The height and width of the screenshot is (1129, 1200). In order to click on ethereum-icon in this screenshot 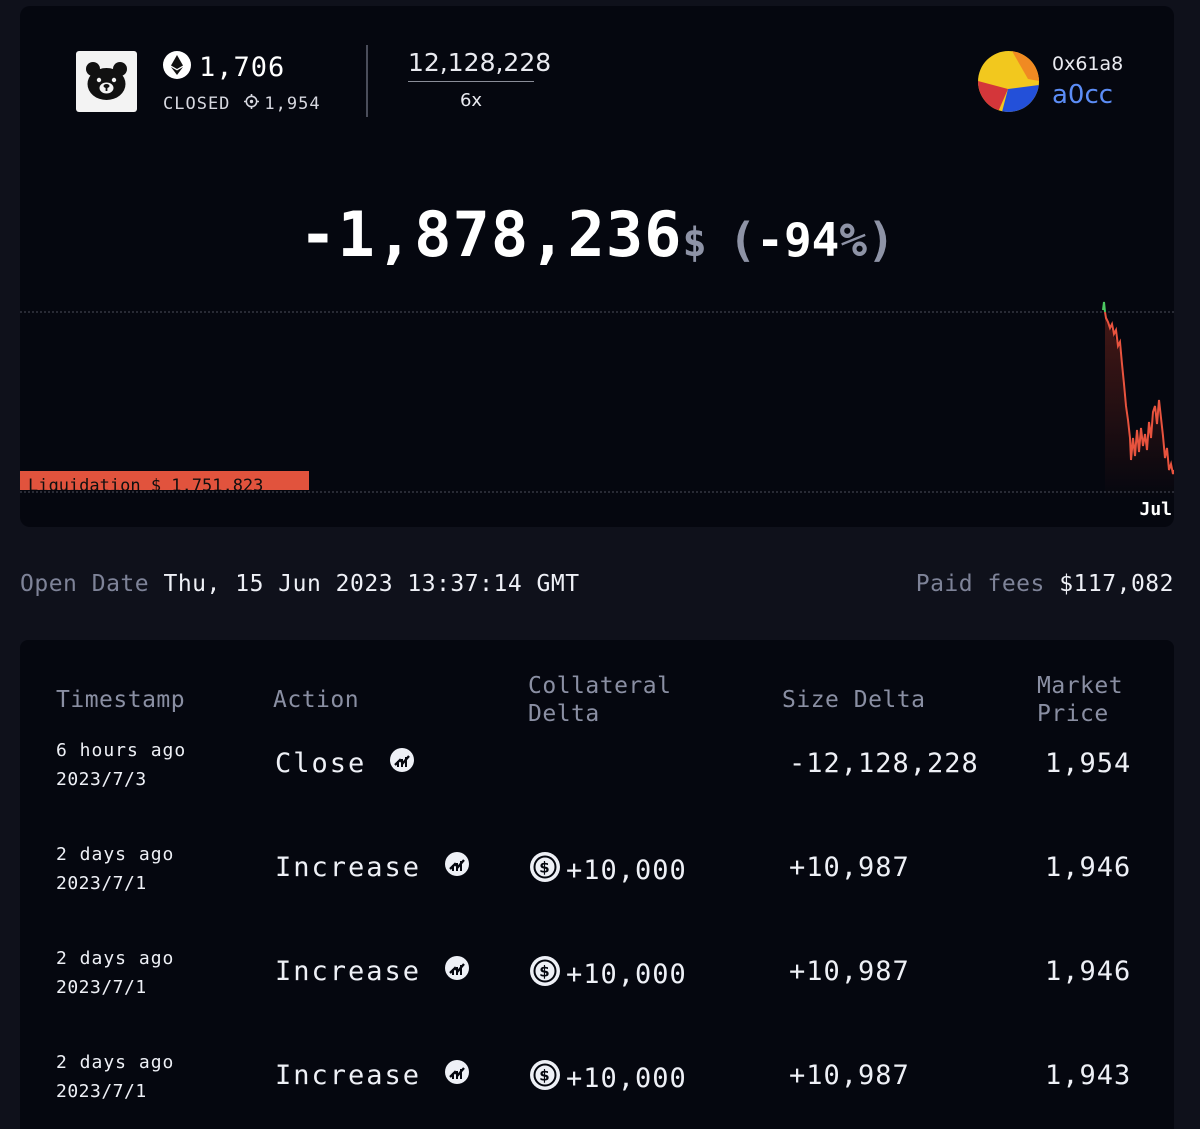, I will do `click(177, 67)`.